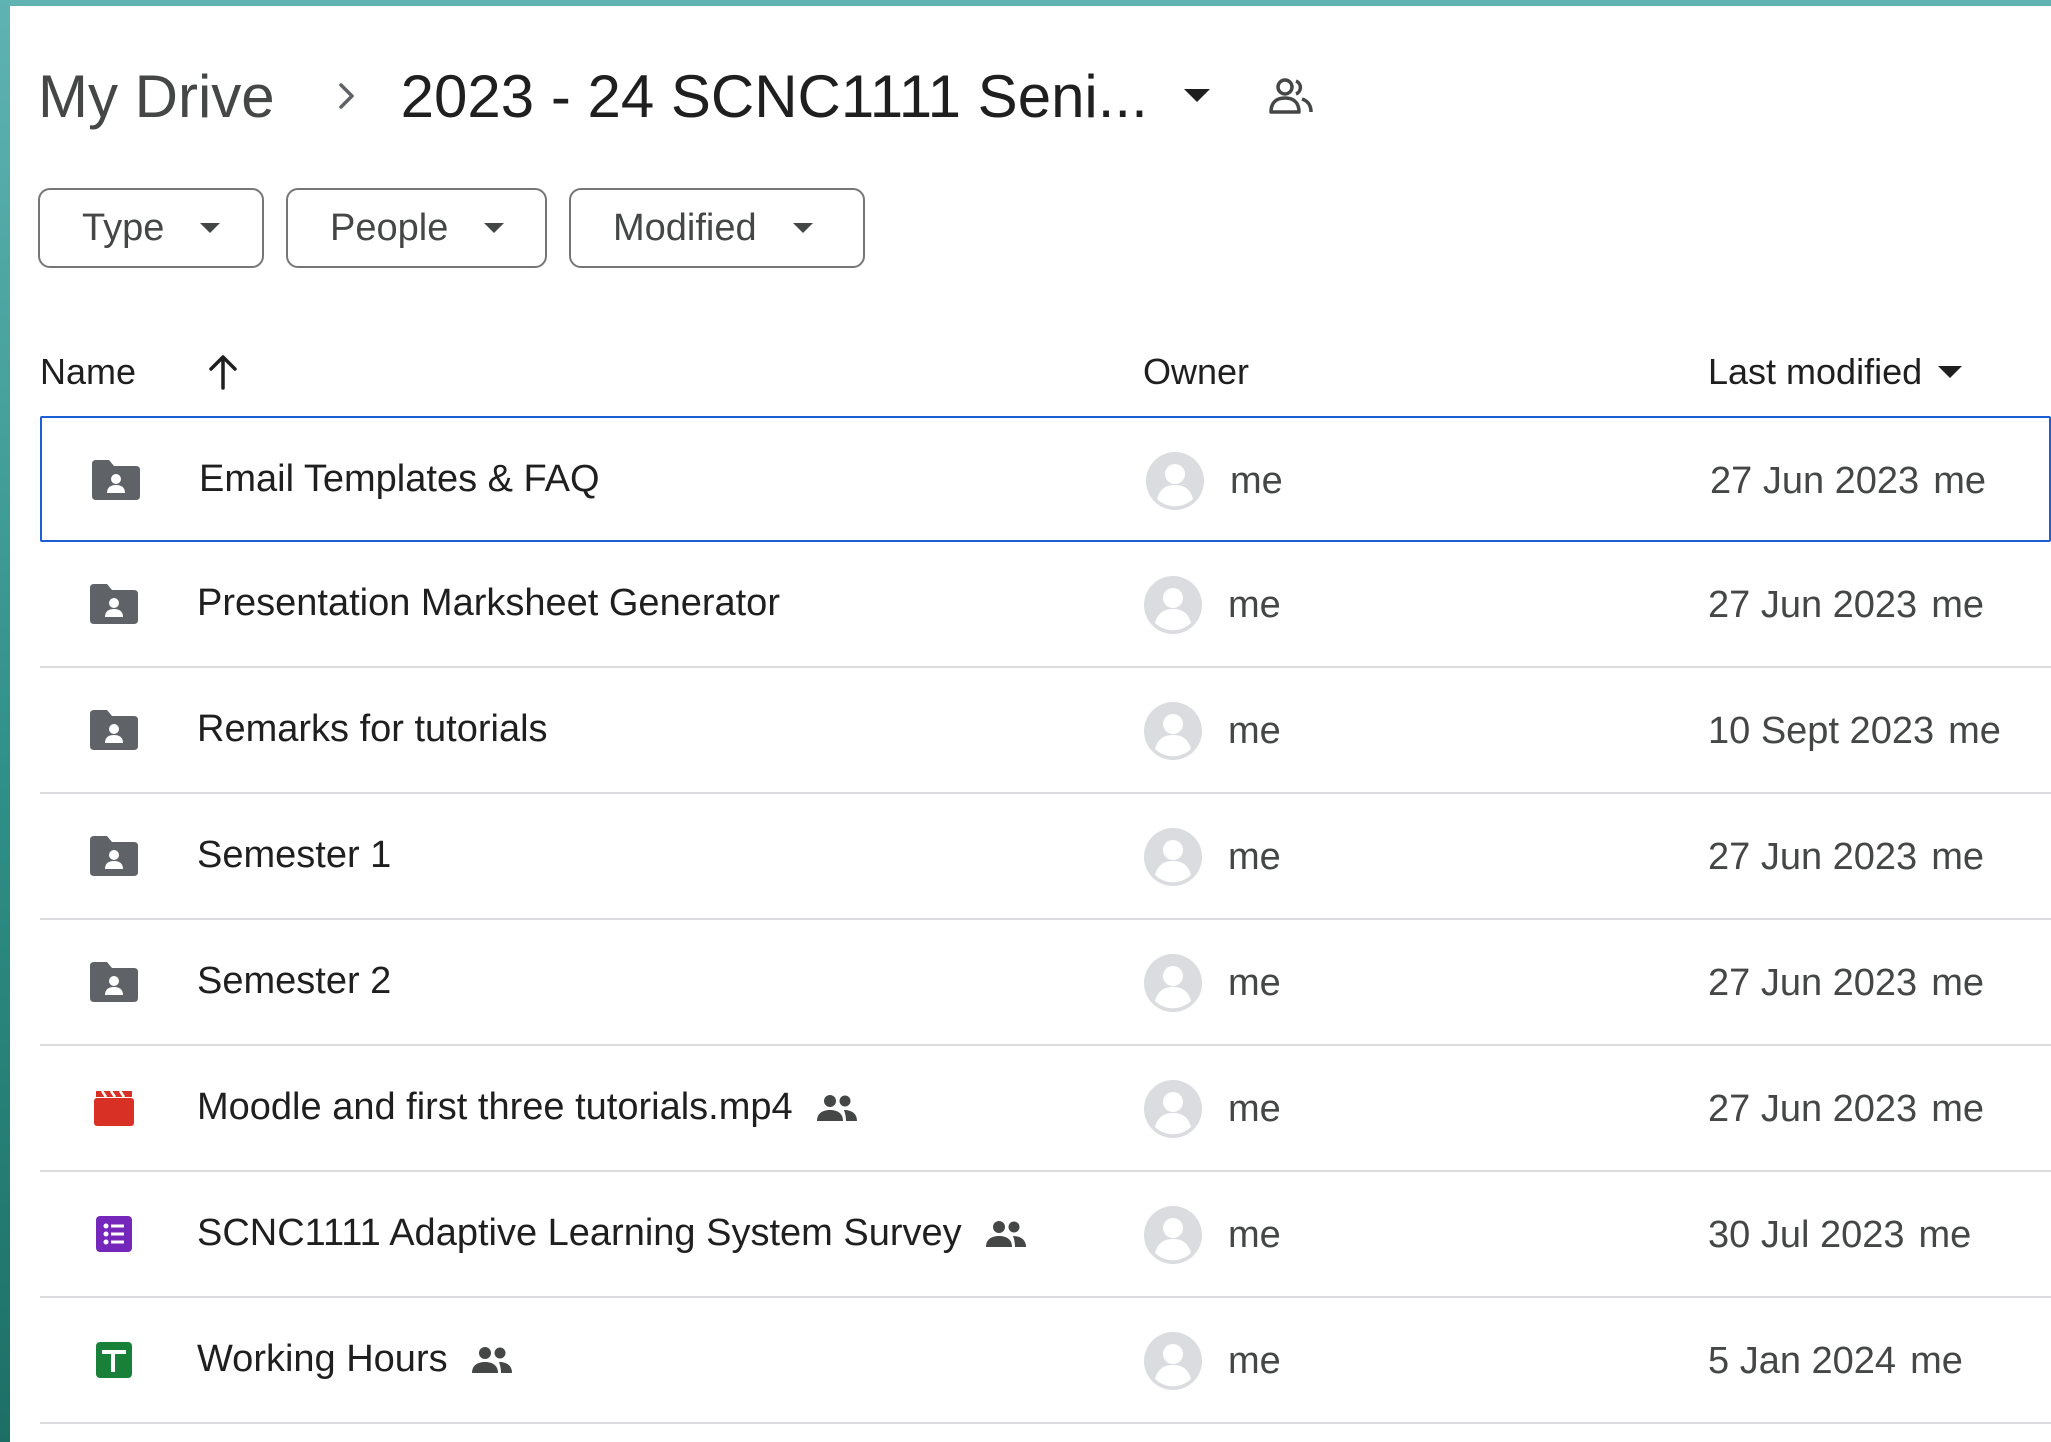 This screenshot has height=1442, width=2051. I want to click on filter-people-chip: People, so click(416, 228).